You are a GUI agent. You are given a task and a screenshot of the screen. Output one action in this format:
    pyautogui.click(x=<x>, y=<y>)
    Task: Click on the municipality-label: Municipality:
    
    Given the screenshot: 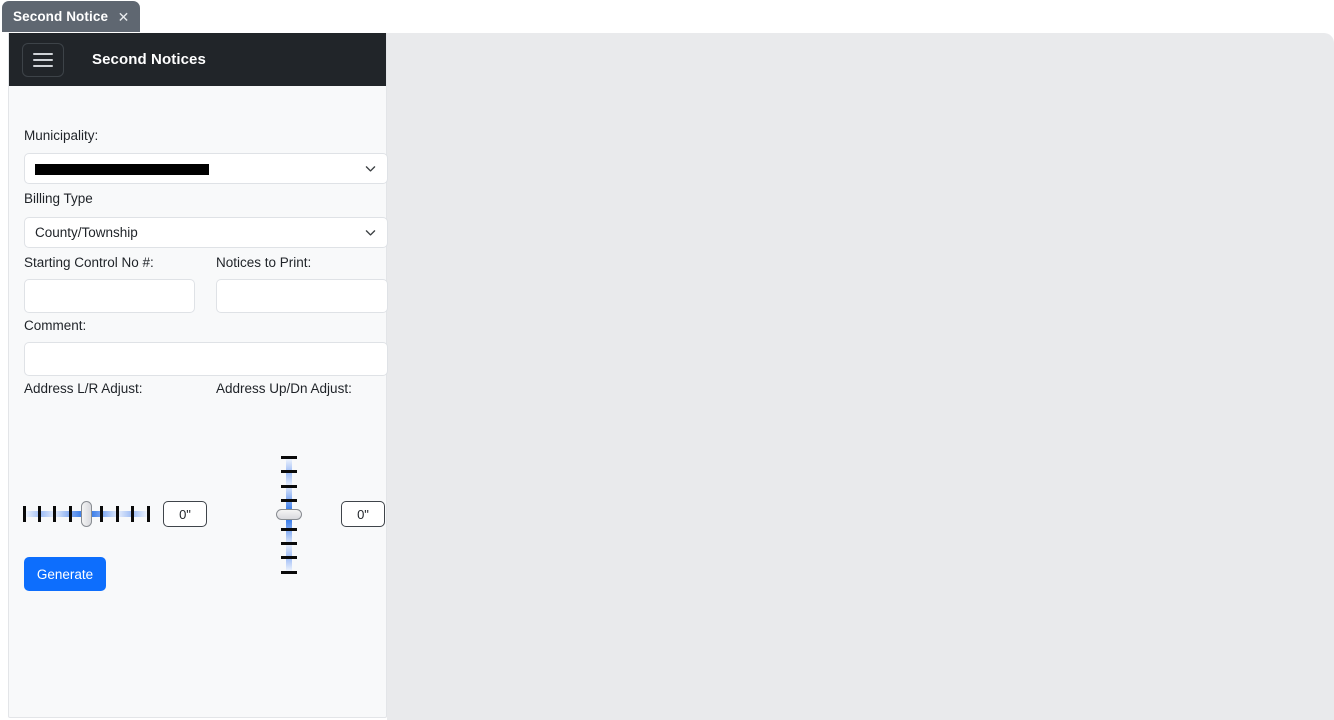 What is the action you would take?
    pyautogui.click(x=61, y=135)
    